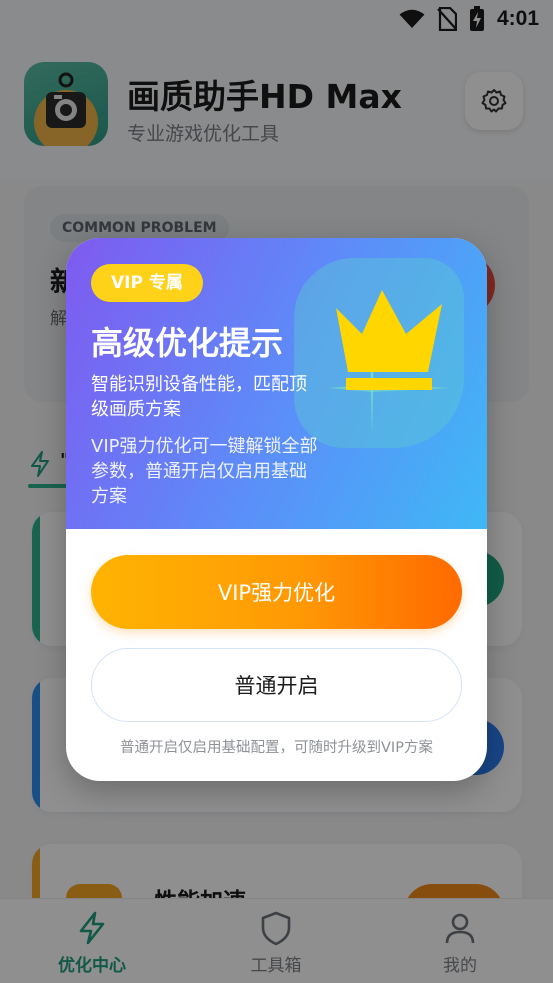  What do you see at coordinates (199, 397) in the screenshot?
I see `dialog-subtitle: 智能识别设备性能，匹配顶级画质方案` at bounding box center [199, 397].